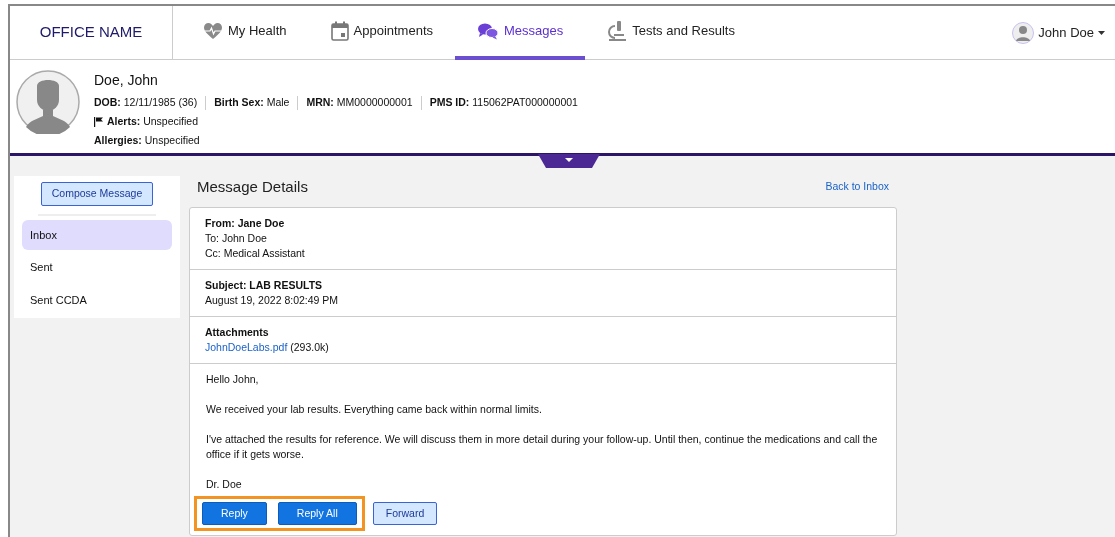 The height and width of the screenshot is (537, 1115). Describe the element at coordinates (97, 300) in the screenshot. I see `folder-item: Sent CCDA` at that location.